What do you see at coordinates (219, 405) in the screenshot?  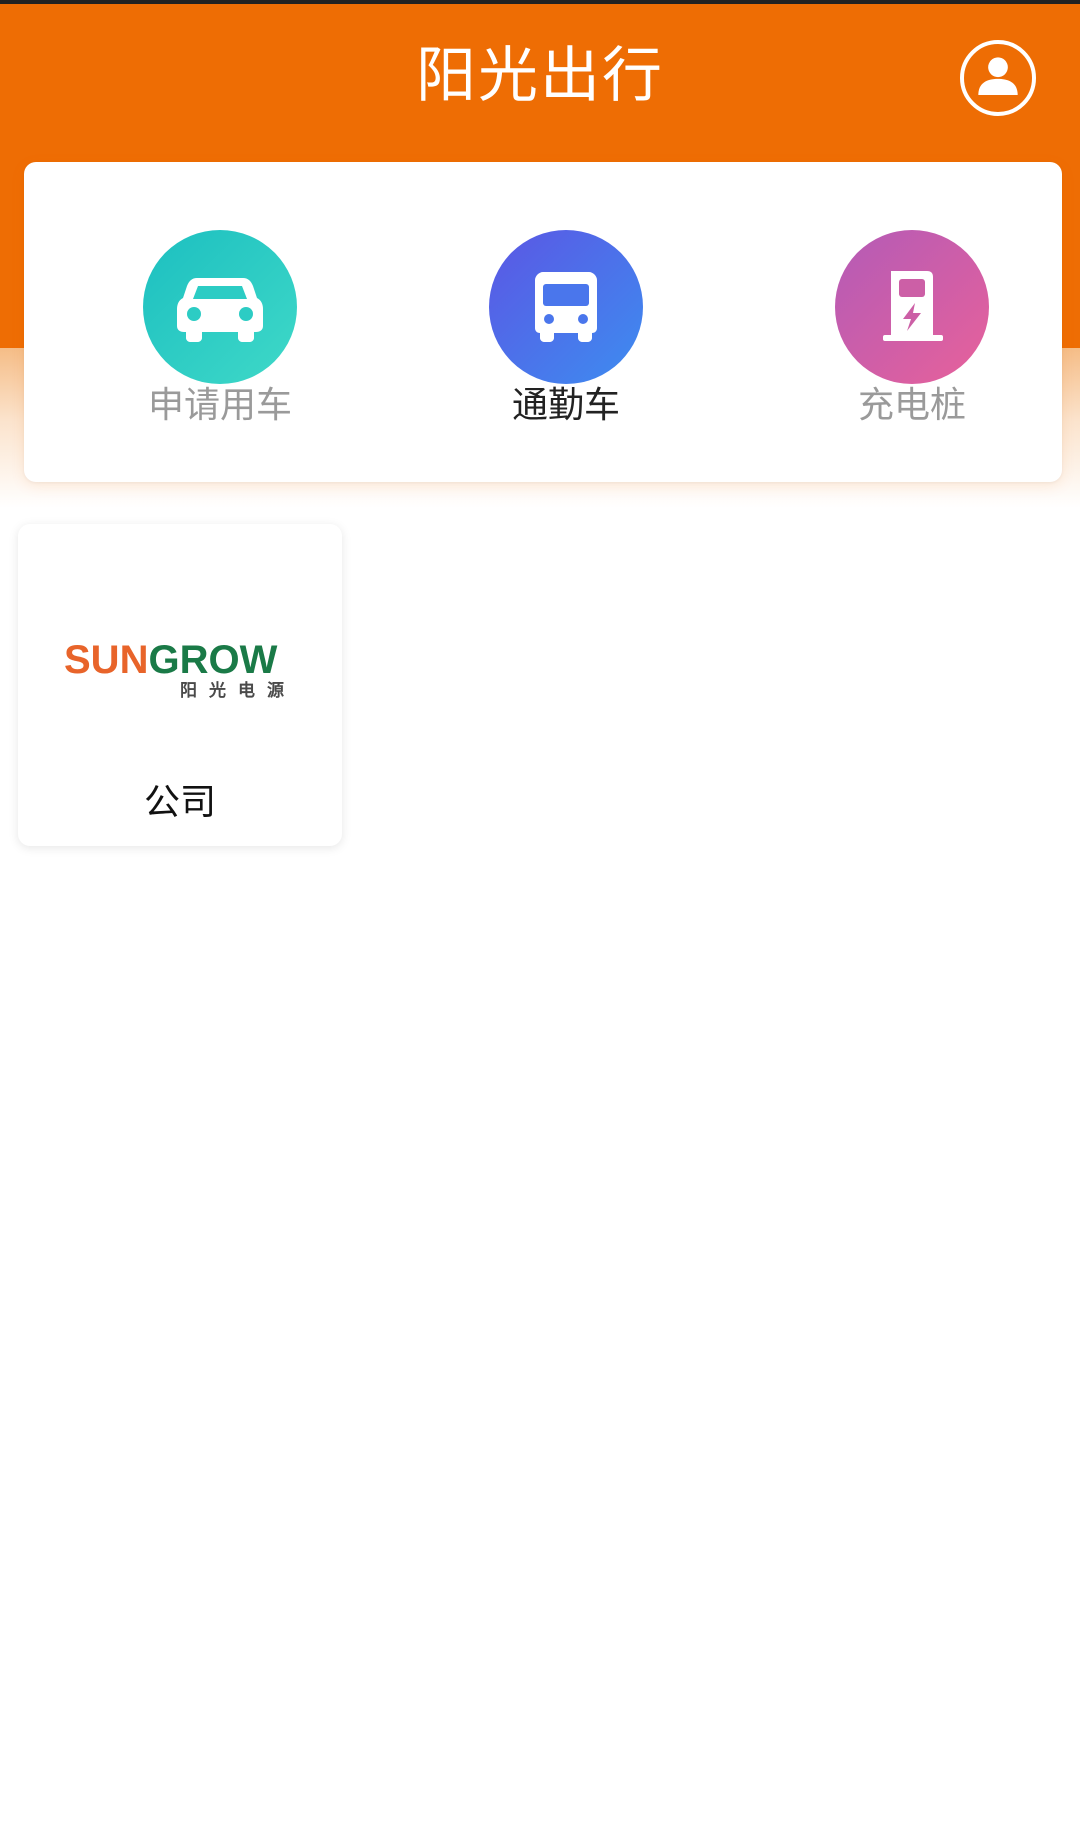 I see `shortcut-label: 申请用车` at bounding box center [219, 405].